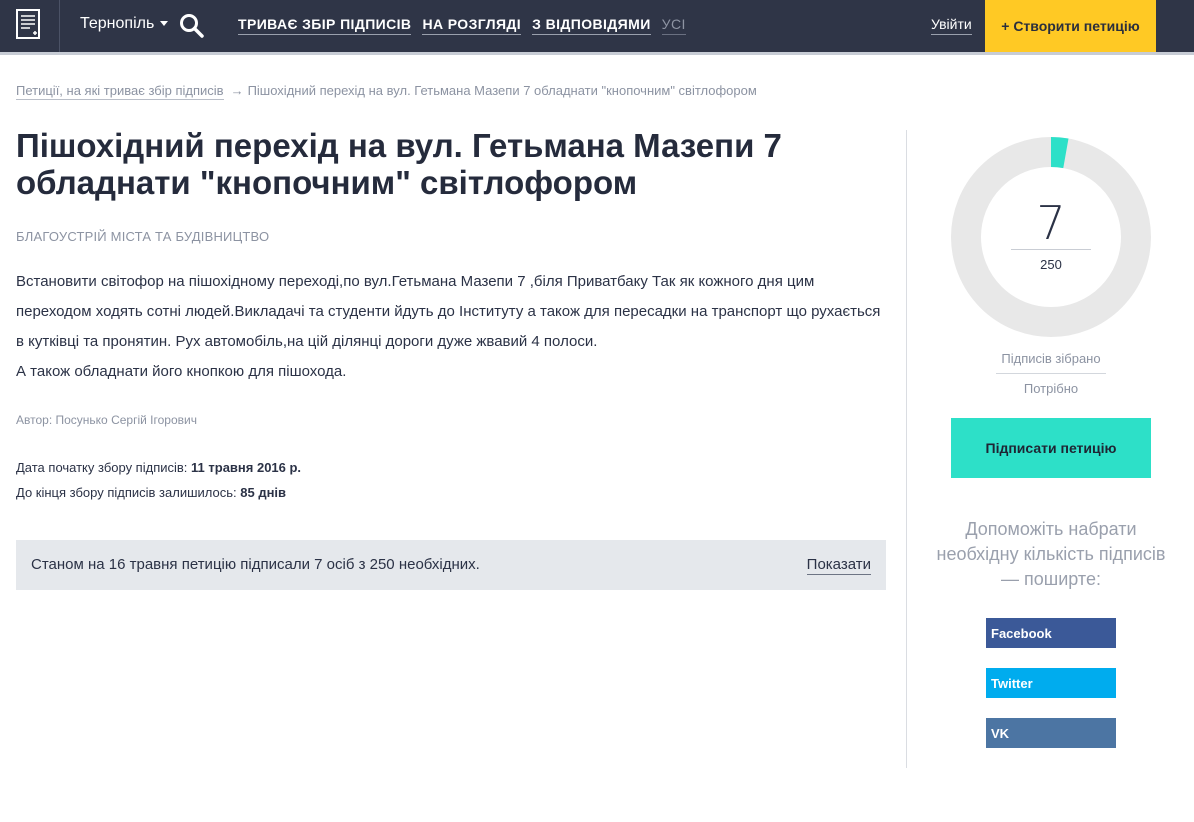 Image resolution: width=1194 pixels, height=822 pixels. I want to click on collected-label: Підписів зібрано, so click(1051, 358).